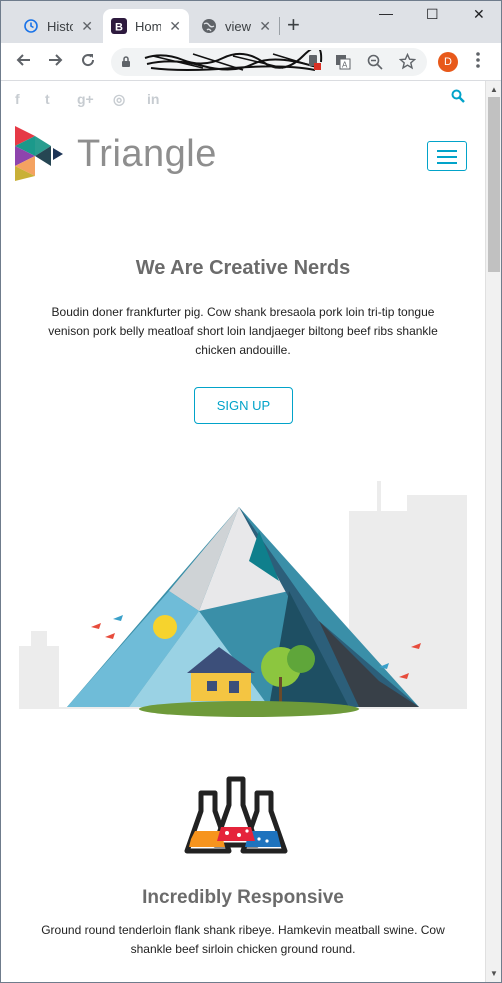  What do you see at coordinates (494, 973) in the screenshot?
I see `scroll-down-icon: ▼` at bounding box center [494, 973].